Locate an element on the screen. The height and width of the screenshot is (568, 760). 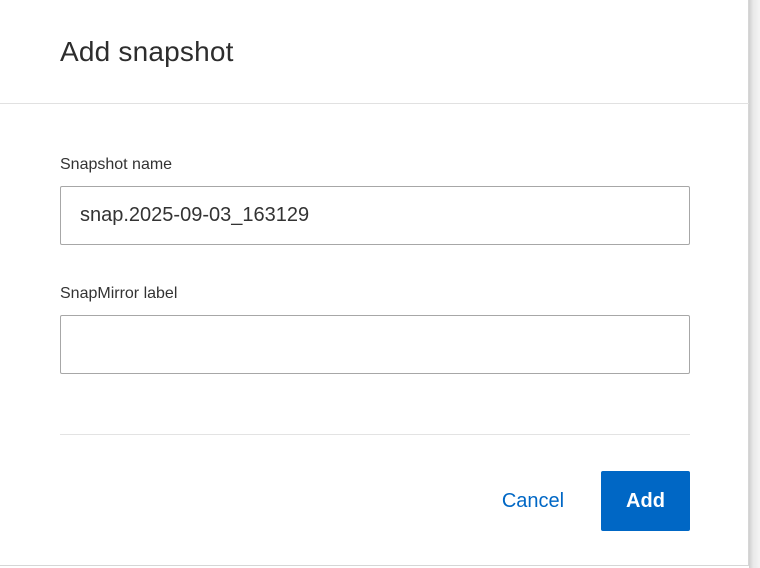
snapshot-name-label: Snapshot name is located at coordinates (116, 164).